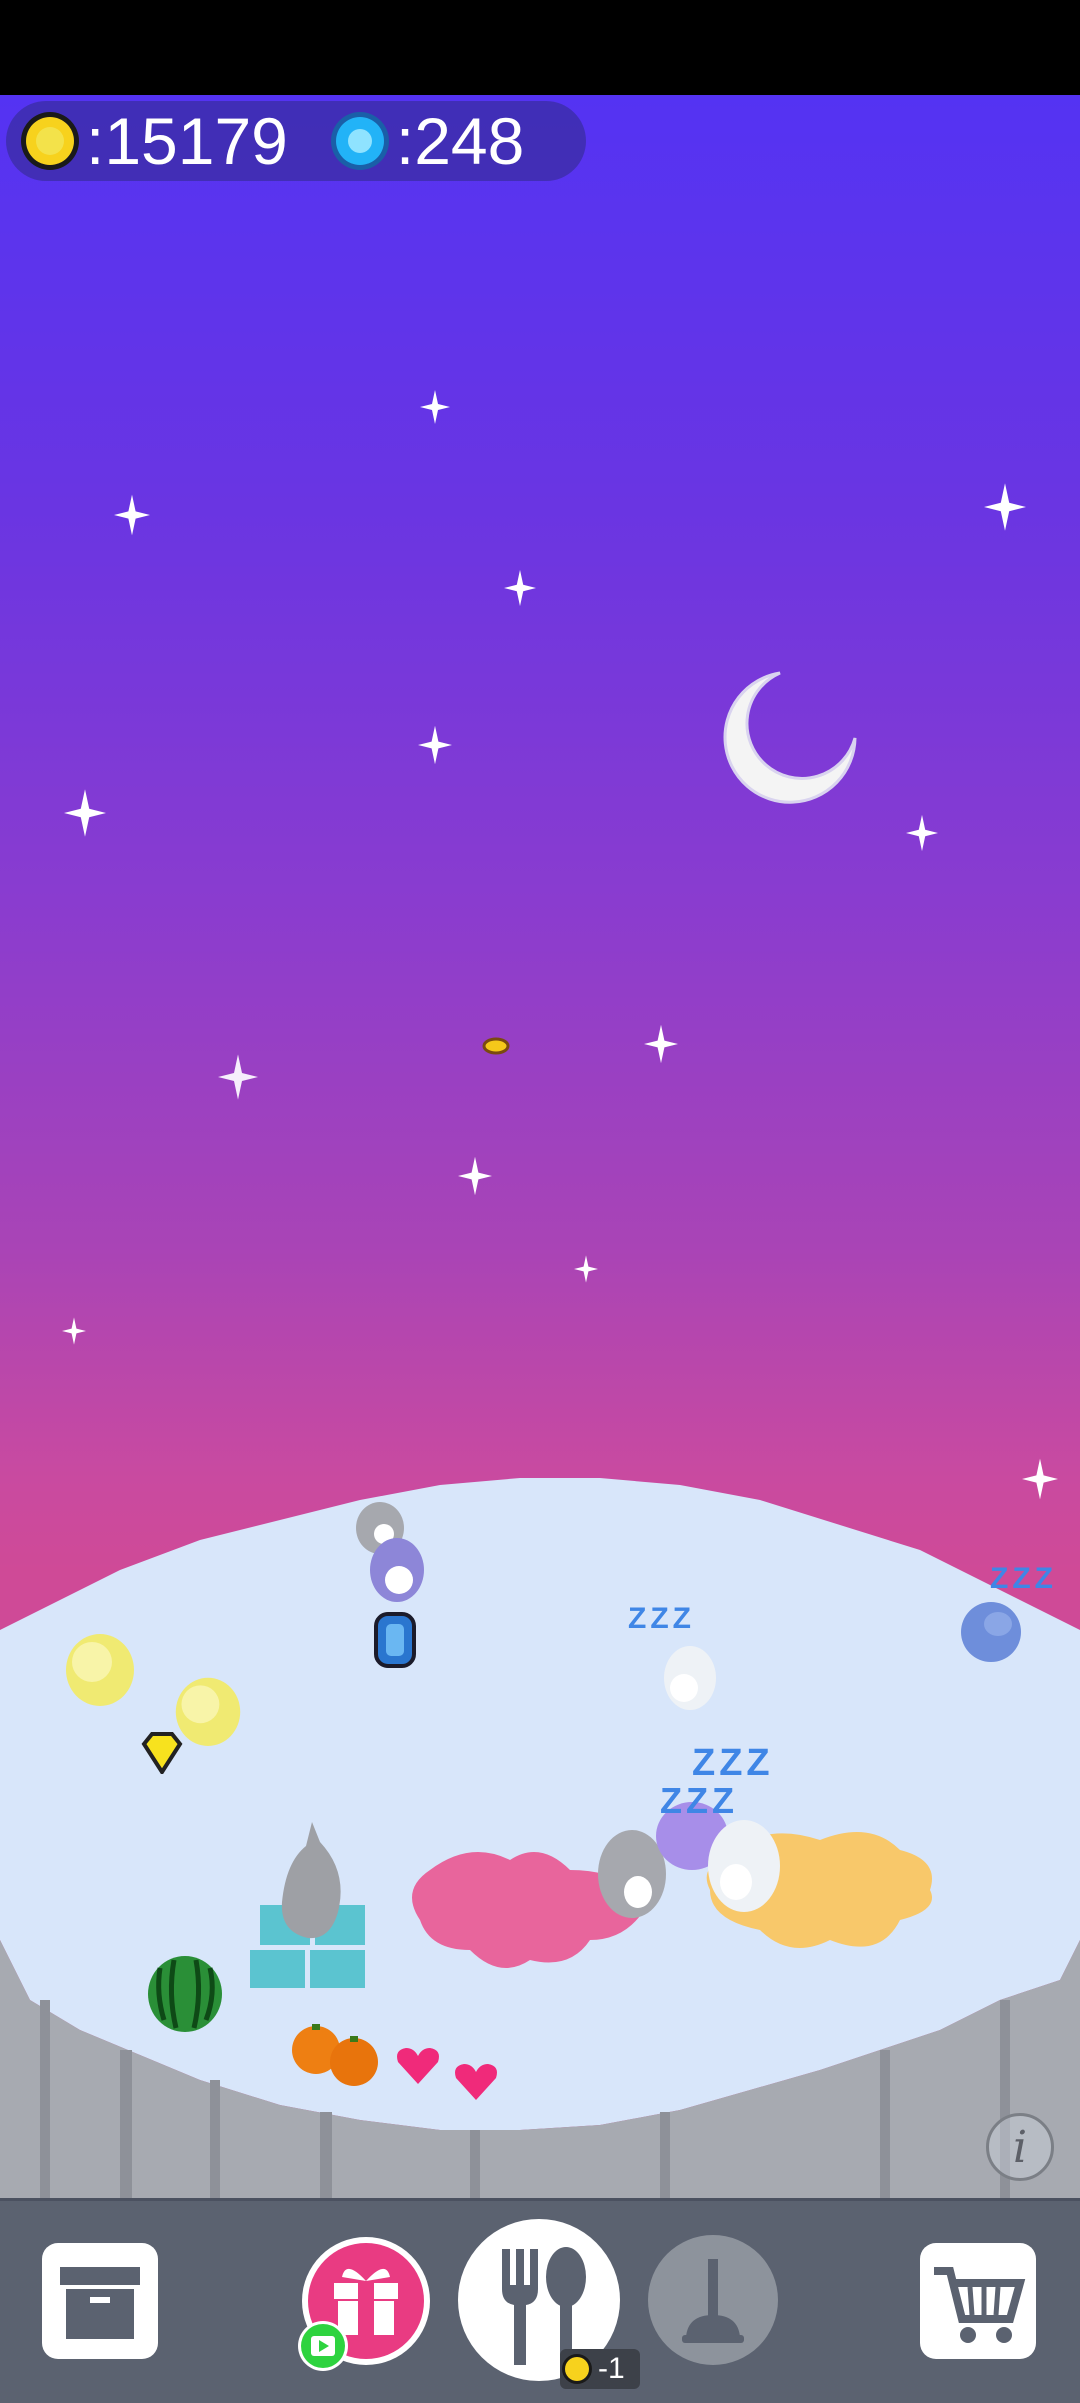 The height and width of the screenshot is (2403, 1080). I want to click on coin-count: :15179, so click(187, 141).